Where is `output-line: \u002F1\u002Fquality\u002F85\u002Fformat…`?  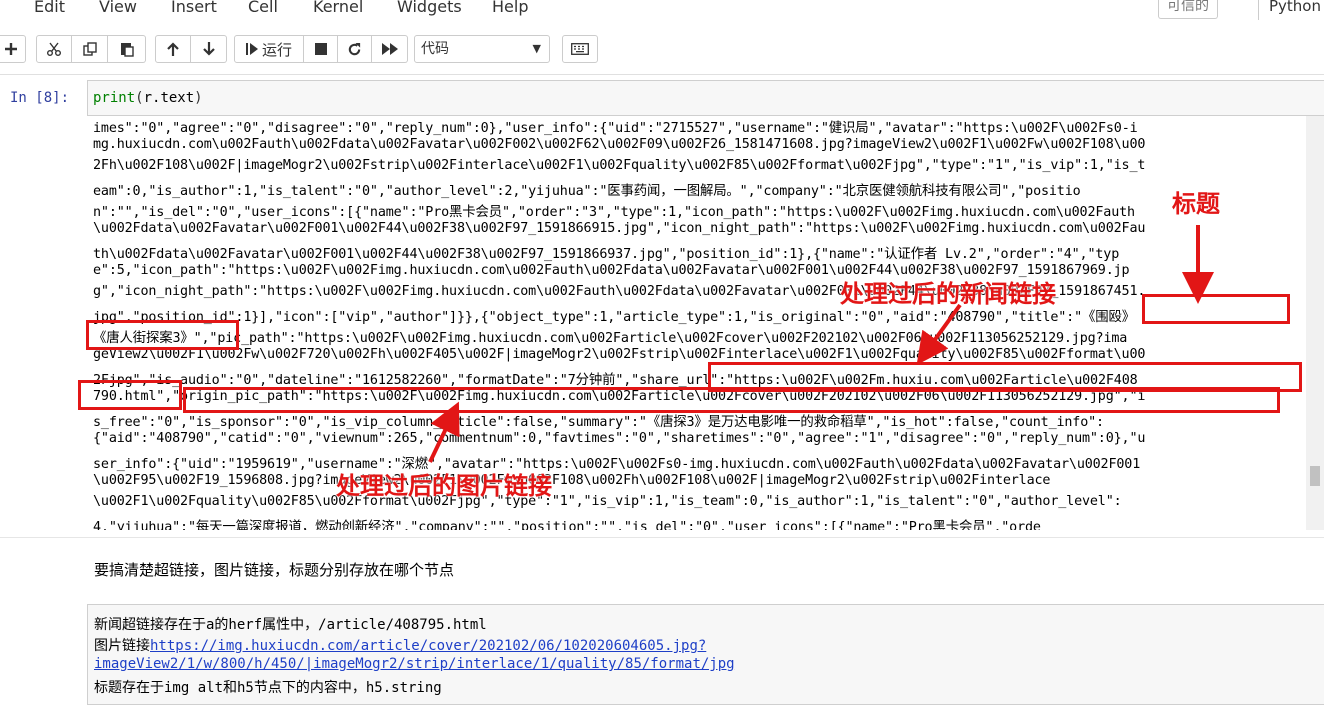
output-line: \u002F1\u002Fquality\u002F85\u002Fformat… is located at coordinates (607, 501).